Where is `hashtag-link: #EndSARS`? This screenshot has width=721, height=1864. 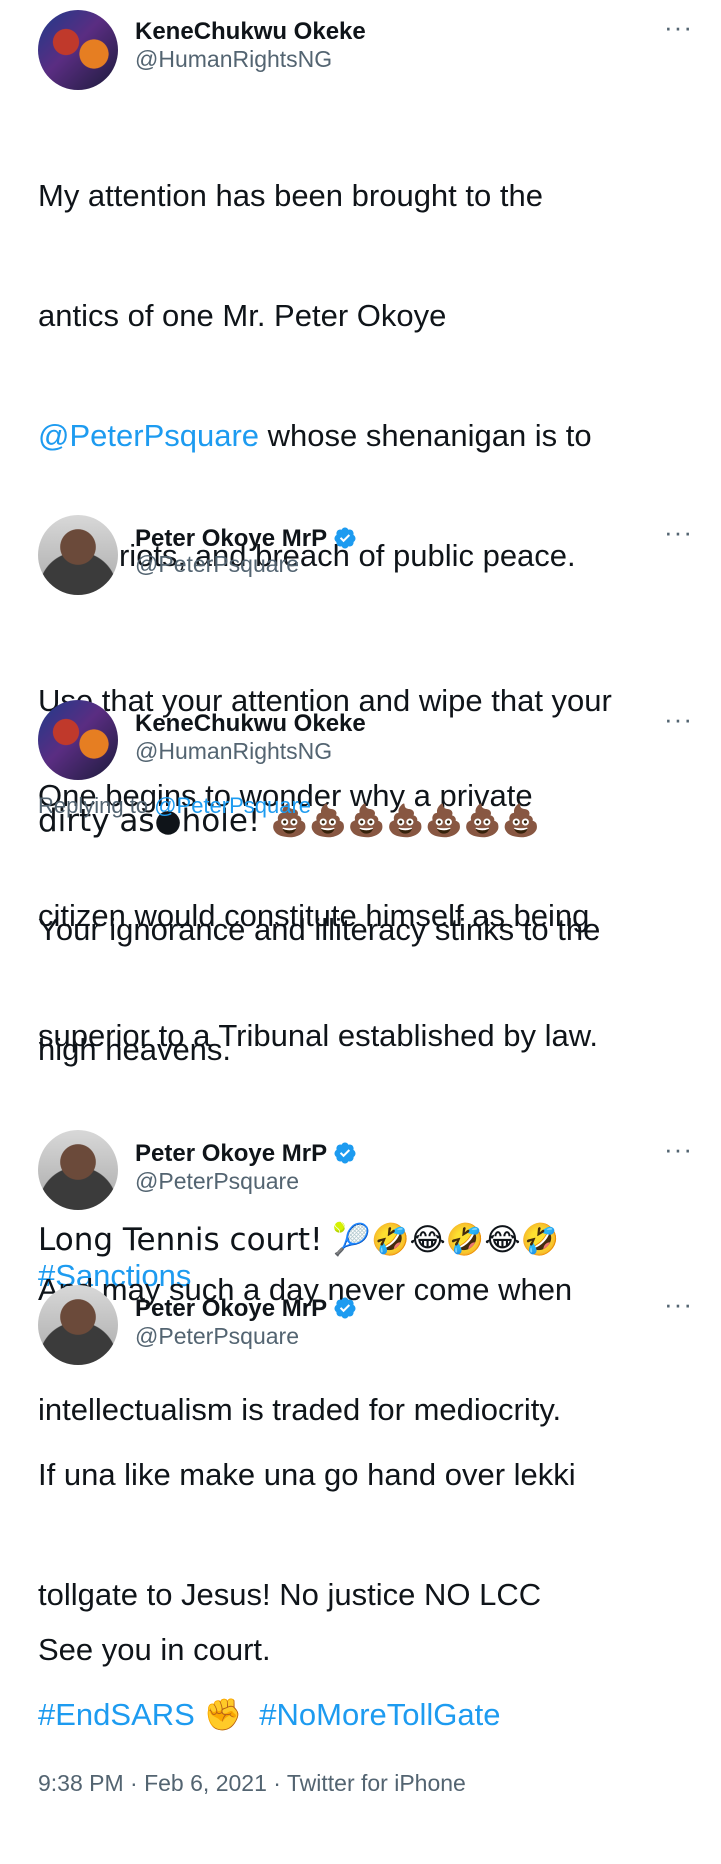
hashtag-link: #EndSARS is located at coordinates (116, 1714).